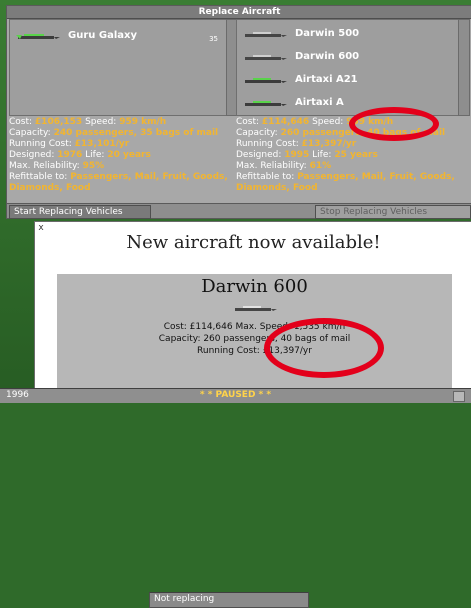 The height and width of the screenshot is (608, 471). What do you see at coordinates (80, 212) in the screenshot?
I see `start-replacing-button: Start Replacing Vehicles` at bounding box center [80, 212].